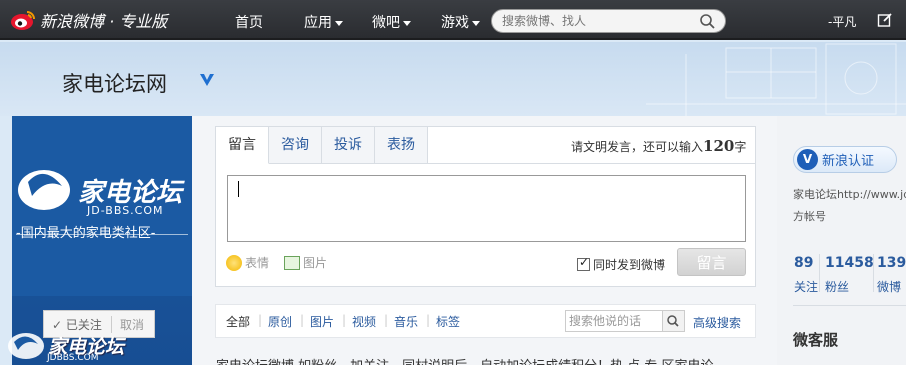  I want to click on image-icon, so click(292, 262).